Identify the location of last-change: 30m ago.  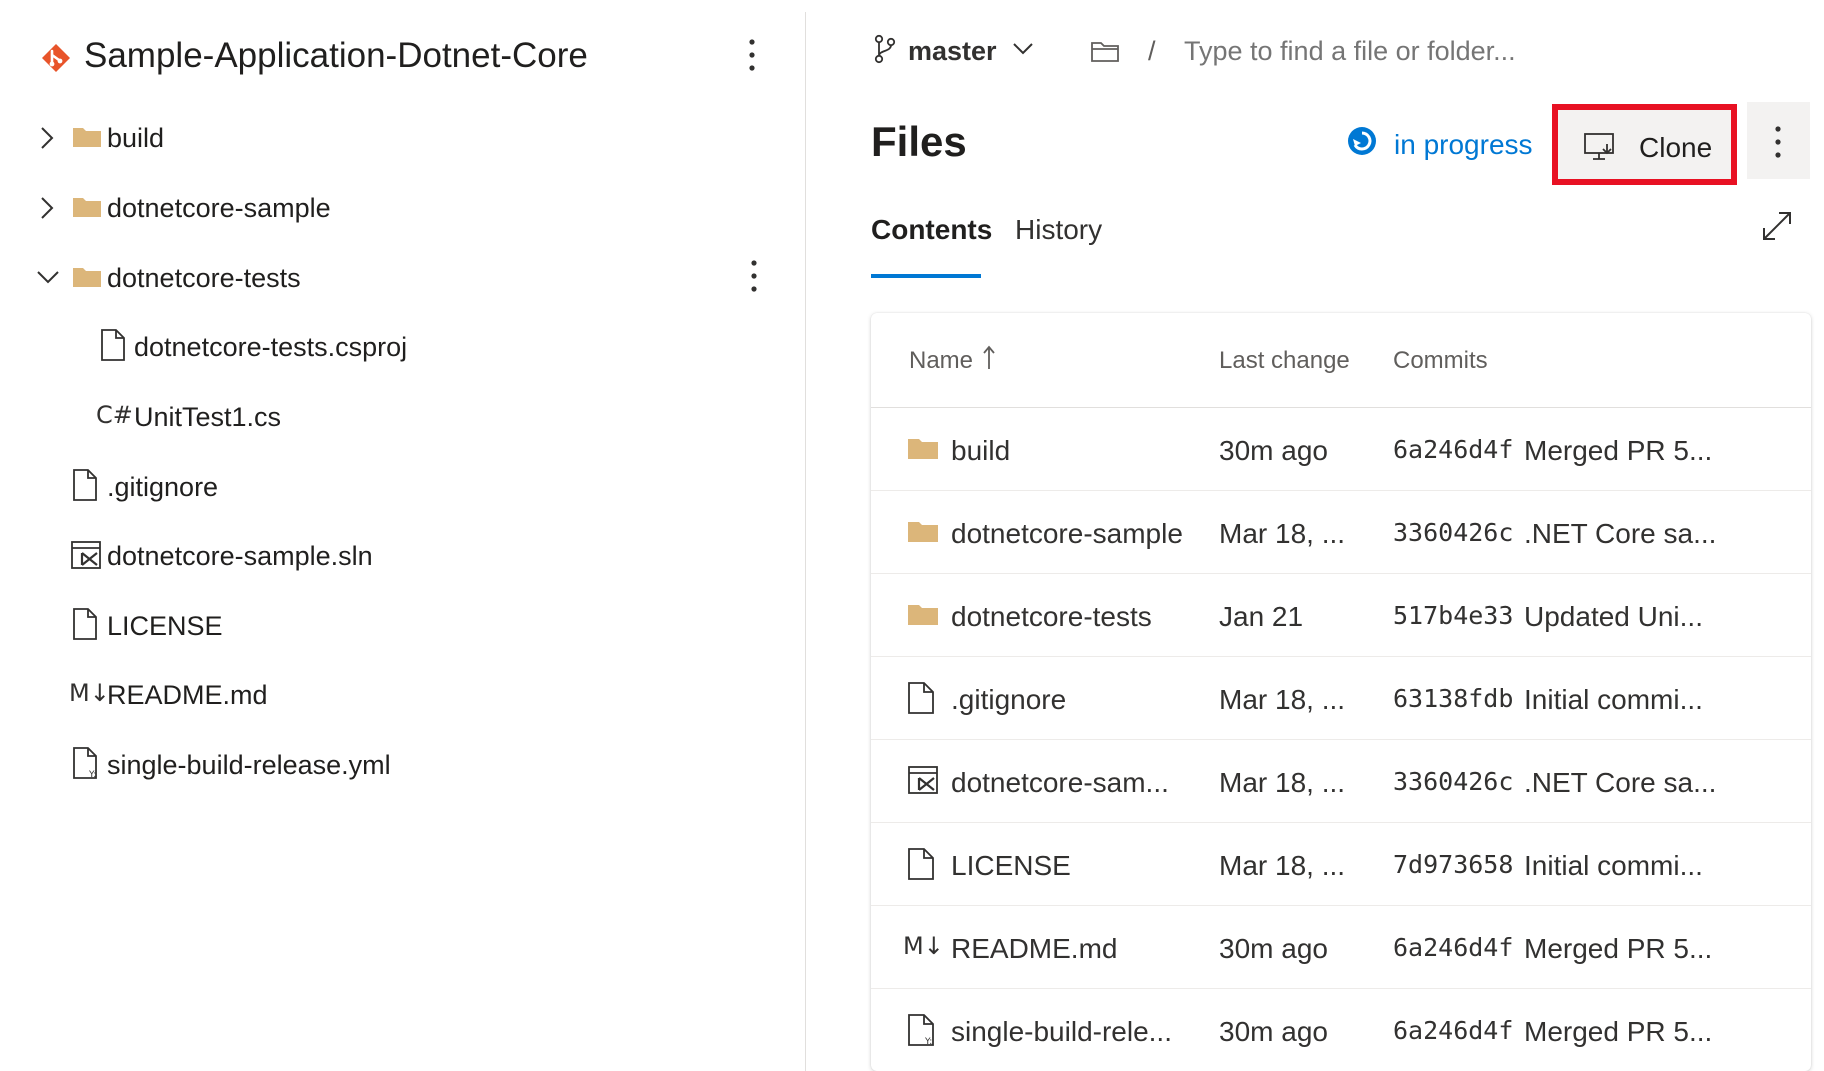
(1273, 948).